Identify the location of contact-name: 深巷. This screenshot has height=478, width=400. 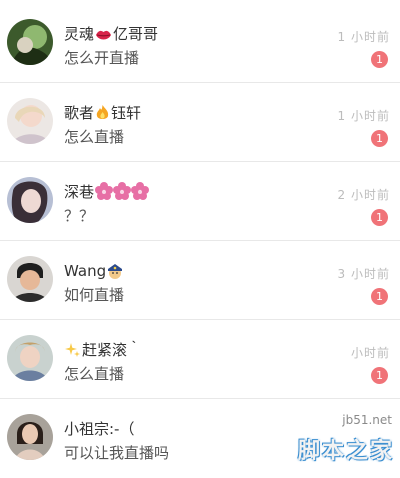
(107, 193).